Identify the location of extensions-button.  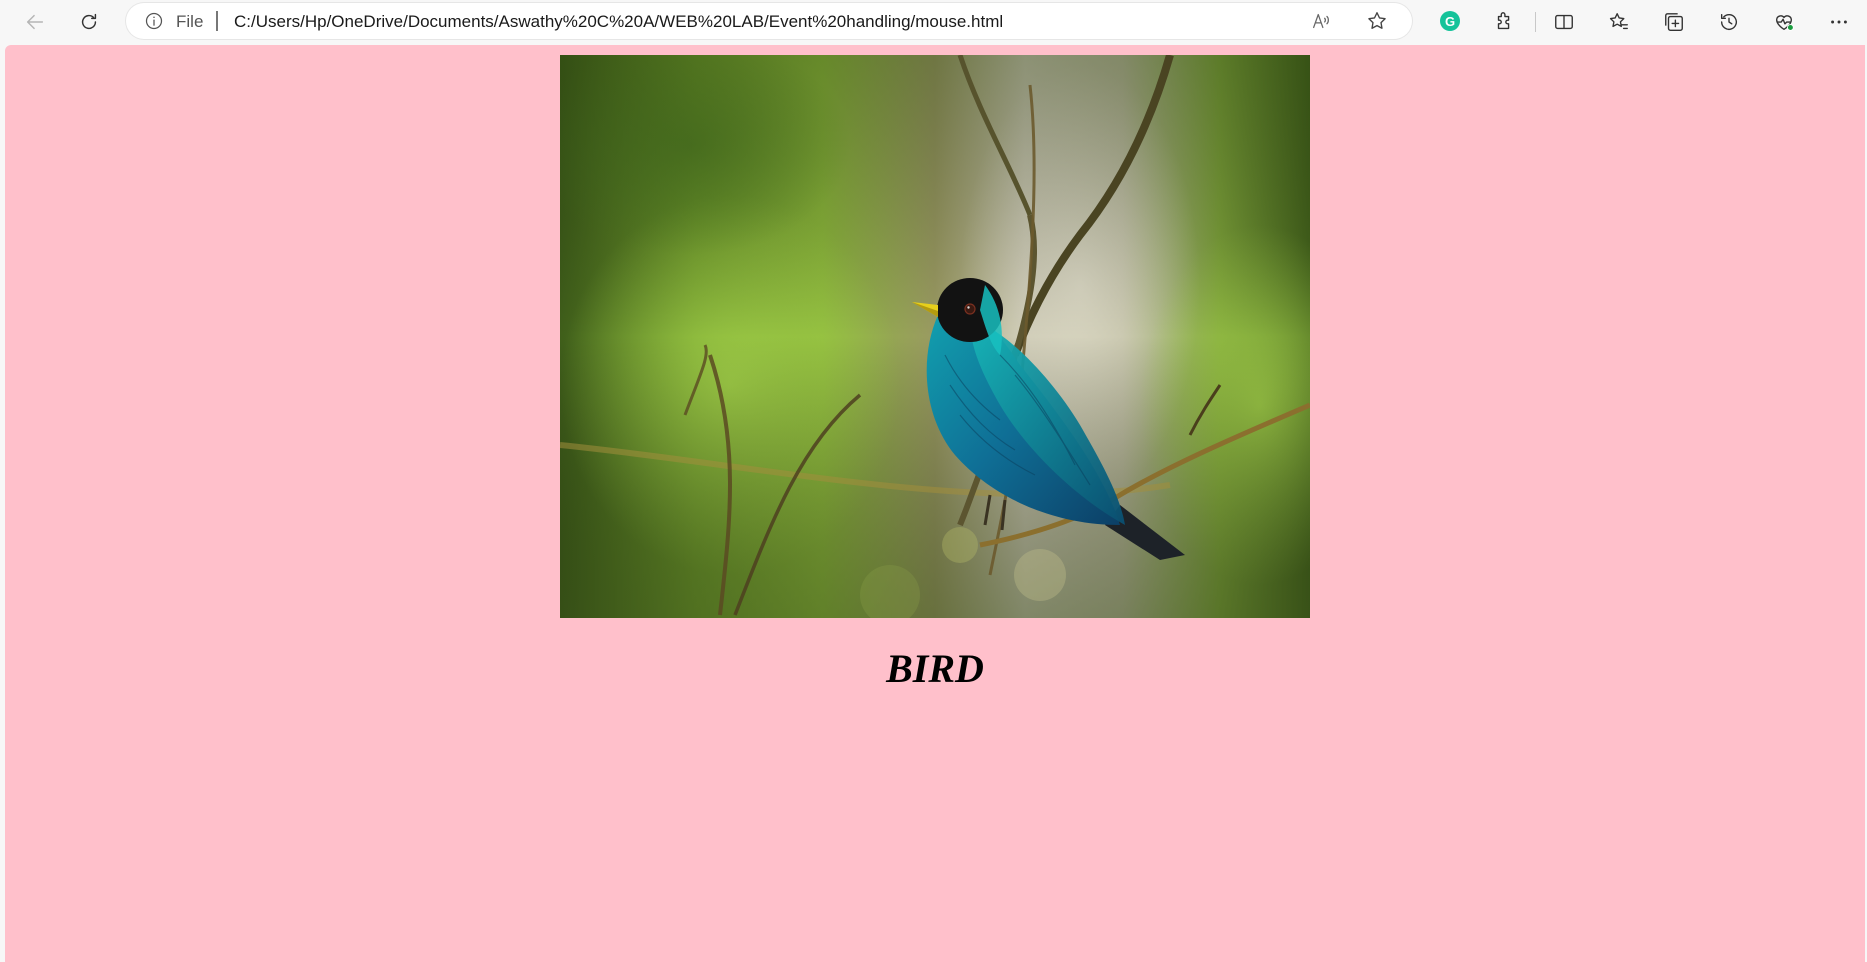
(1504, 22).